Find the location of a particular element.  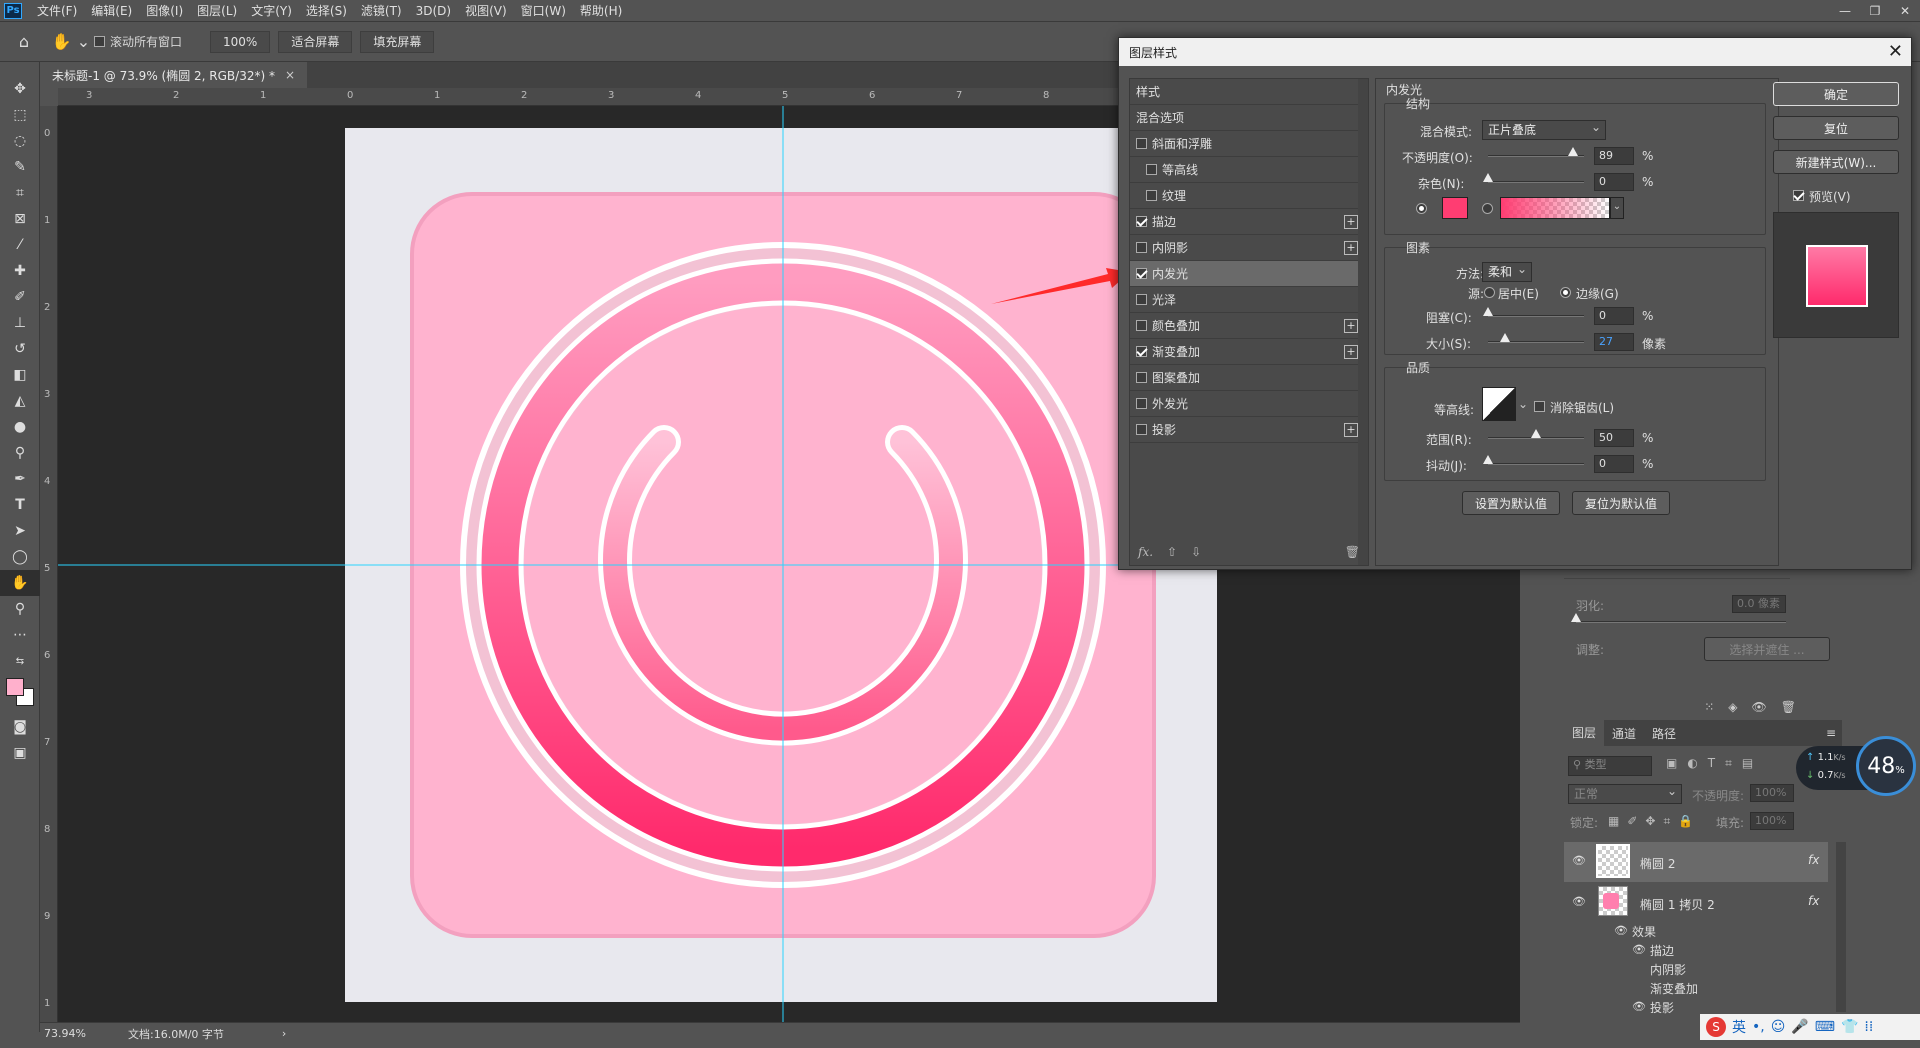

restore-icon: ❐ is located at coordinates (1875, 11).